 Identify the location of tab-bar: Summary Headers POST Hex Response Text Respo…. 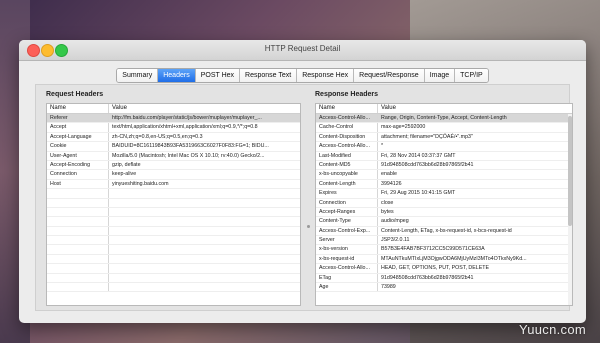
(302, 75).